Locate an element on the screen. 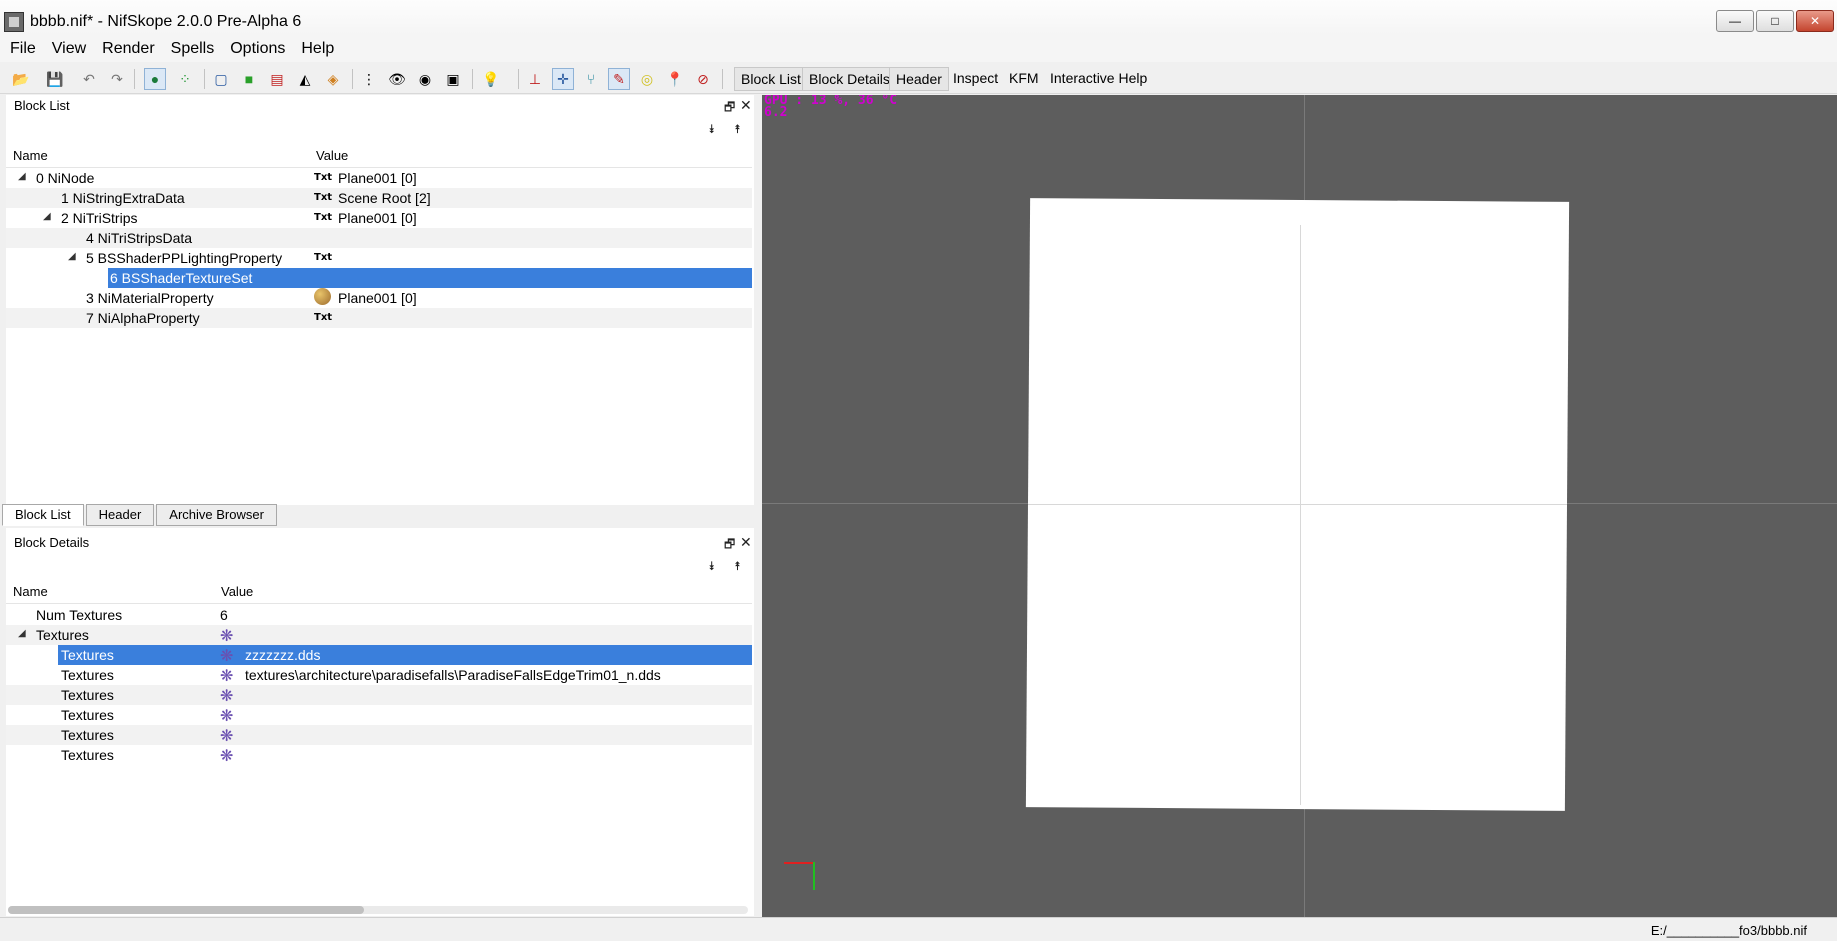 The image size is (1837, 941). status-bar: E:/__________fo3/bbbb.nif is located at coordinates (918, 929).